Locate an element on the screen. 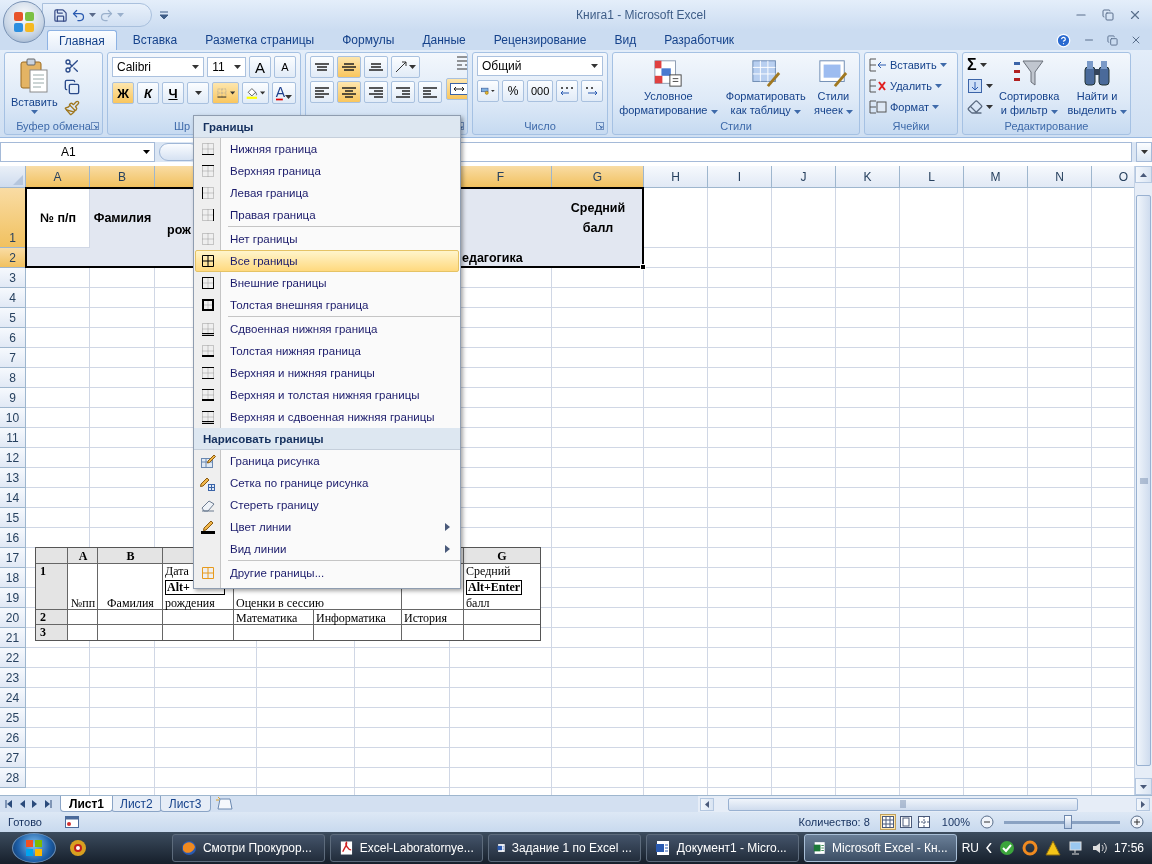 The image size is (1152, 864). row-header: 22 is located at coordinates (13, 658).